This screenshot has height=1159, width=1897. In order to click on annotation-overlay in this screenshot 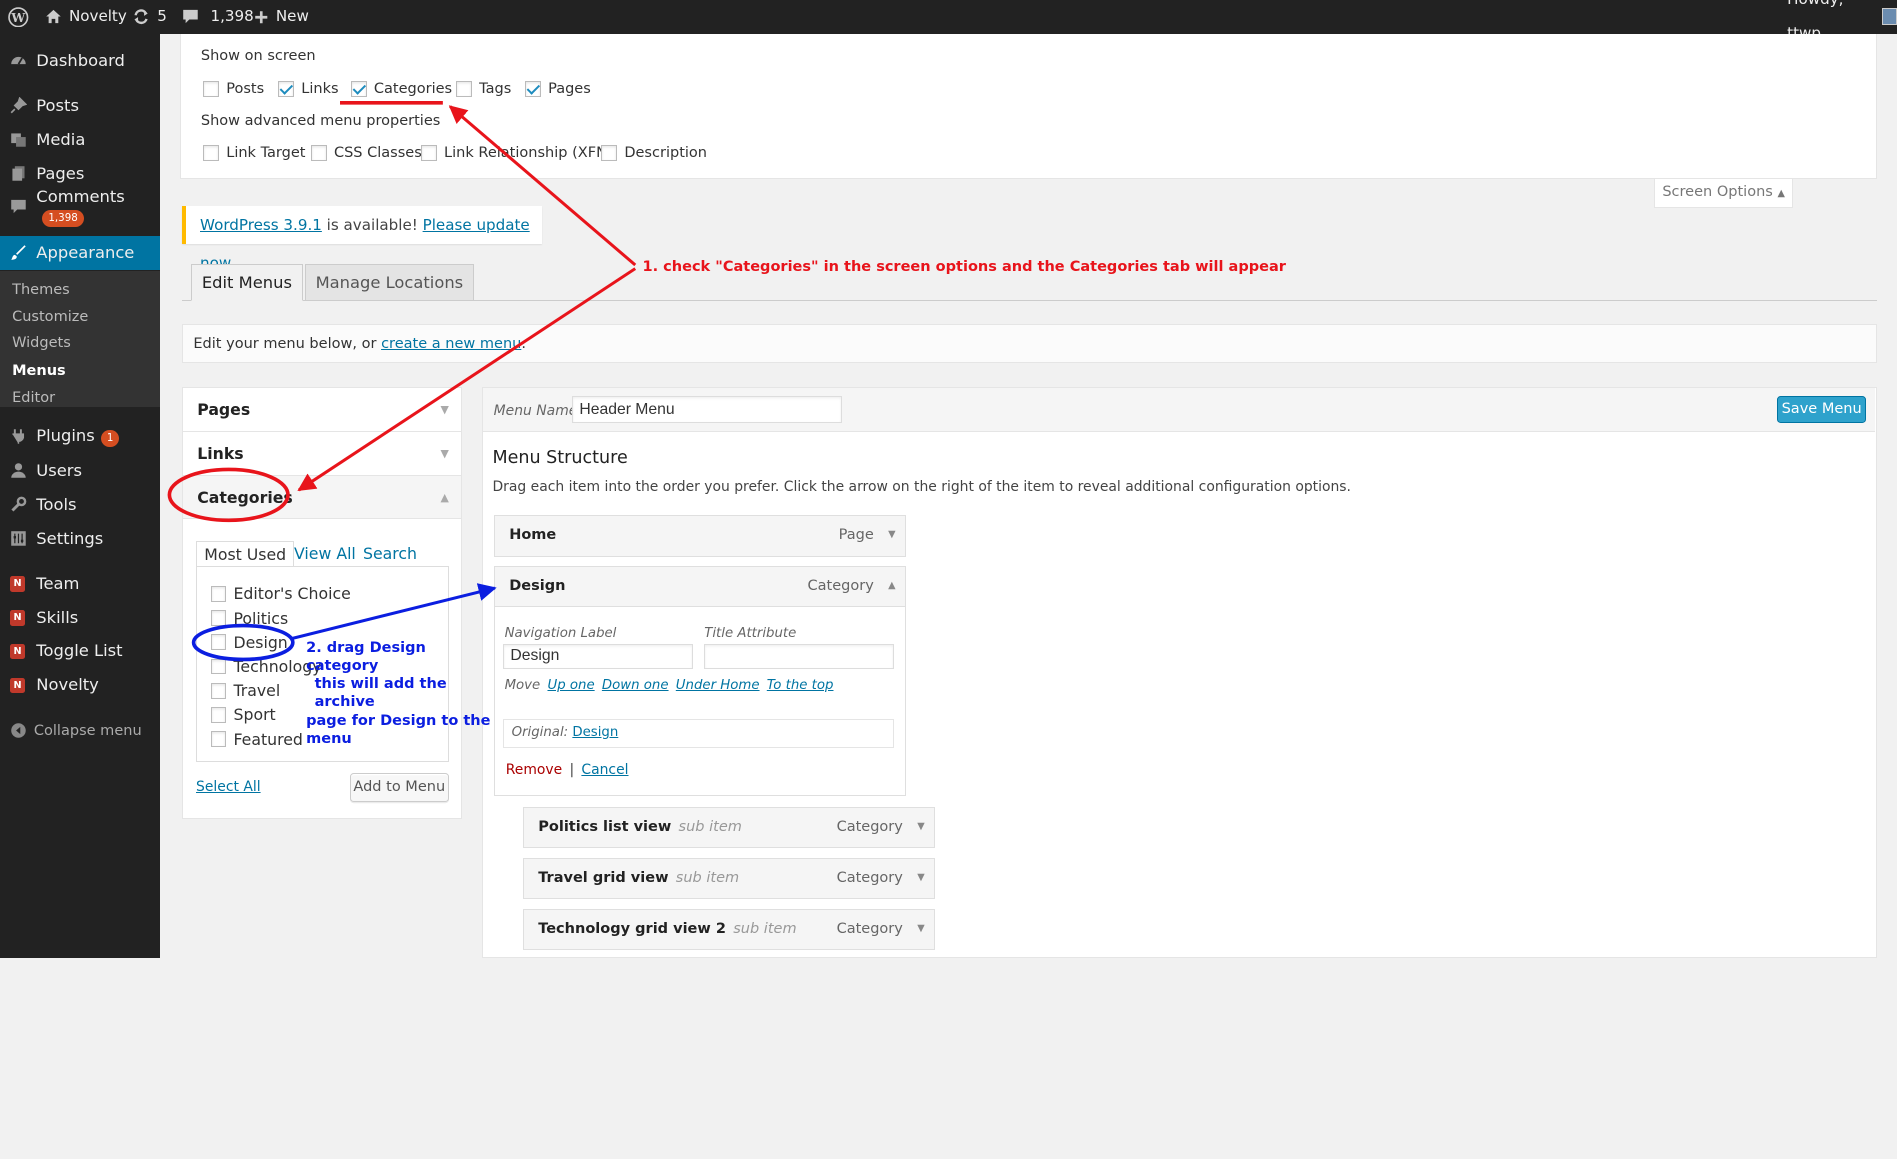, I will do `click(402, 381)`.